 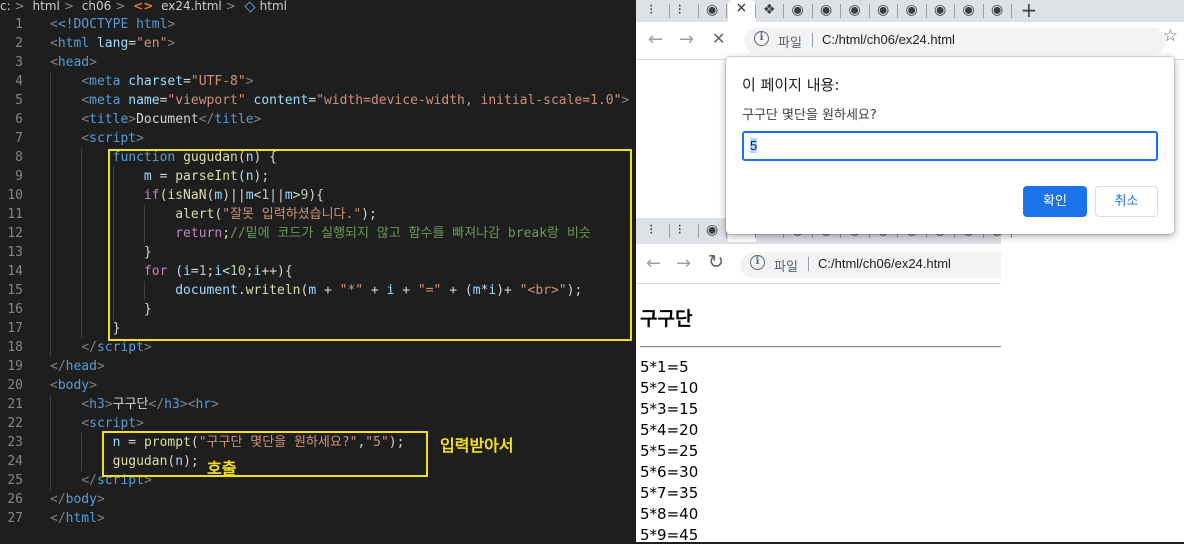 I want to click on code-token: script, so click(x=113, y=423).